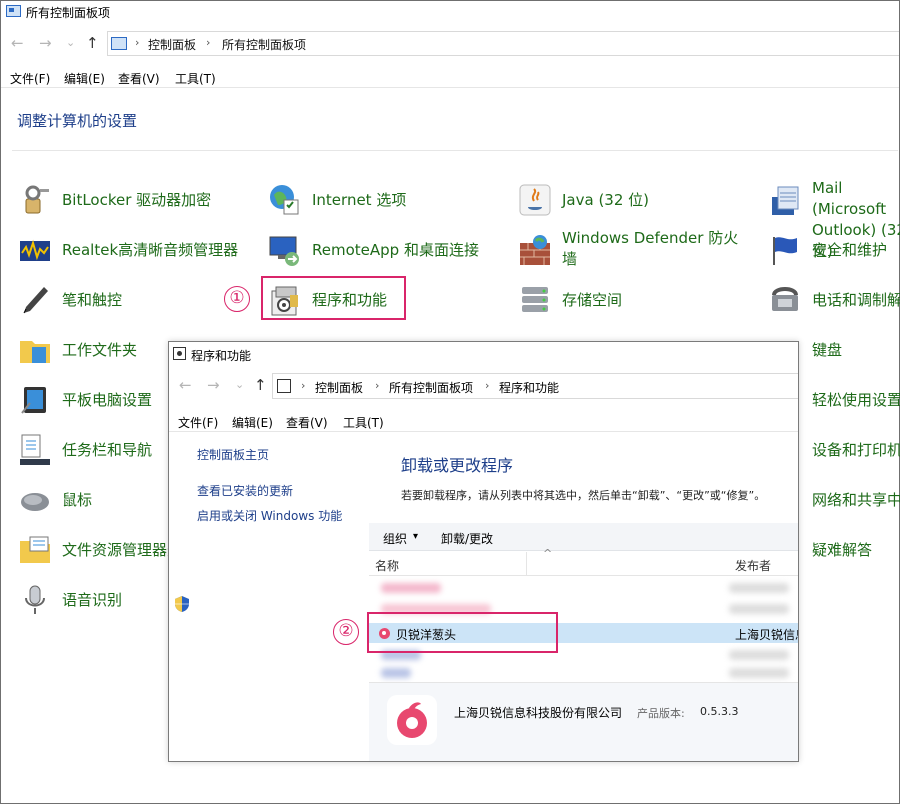 The height and width of the screenshot is (804, 900). I want to click on cp-item-speech-recognition: 语音识别, so click(98, 600).